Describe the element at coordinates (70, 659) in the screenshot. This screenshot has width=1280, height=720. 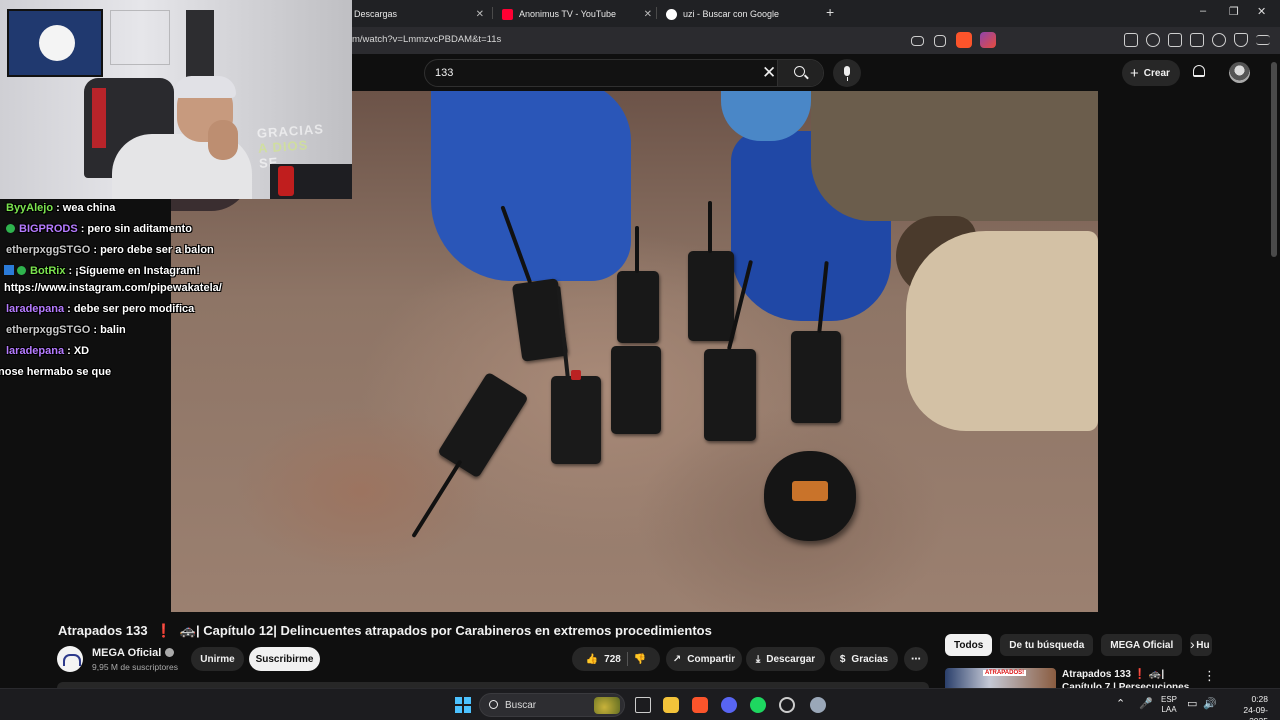
I see `channel-avatar` at that location.